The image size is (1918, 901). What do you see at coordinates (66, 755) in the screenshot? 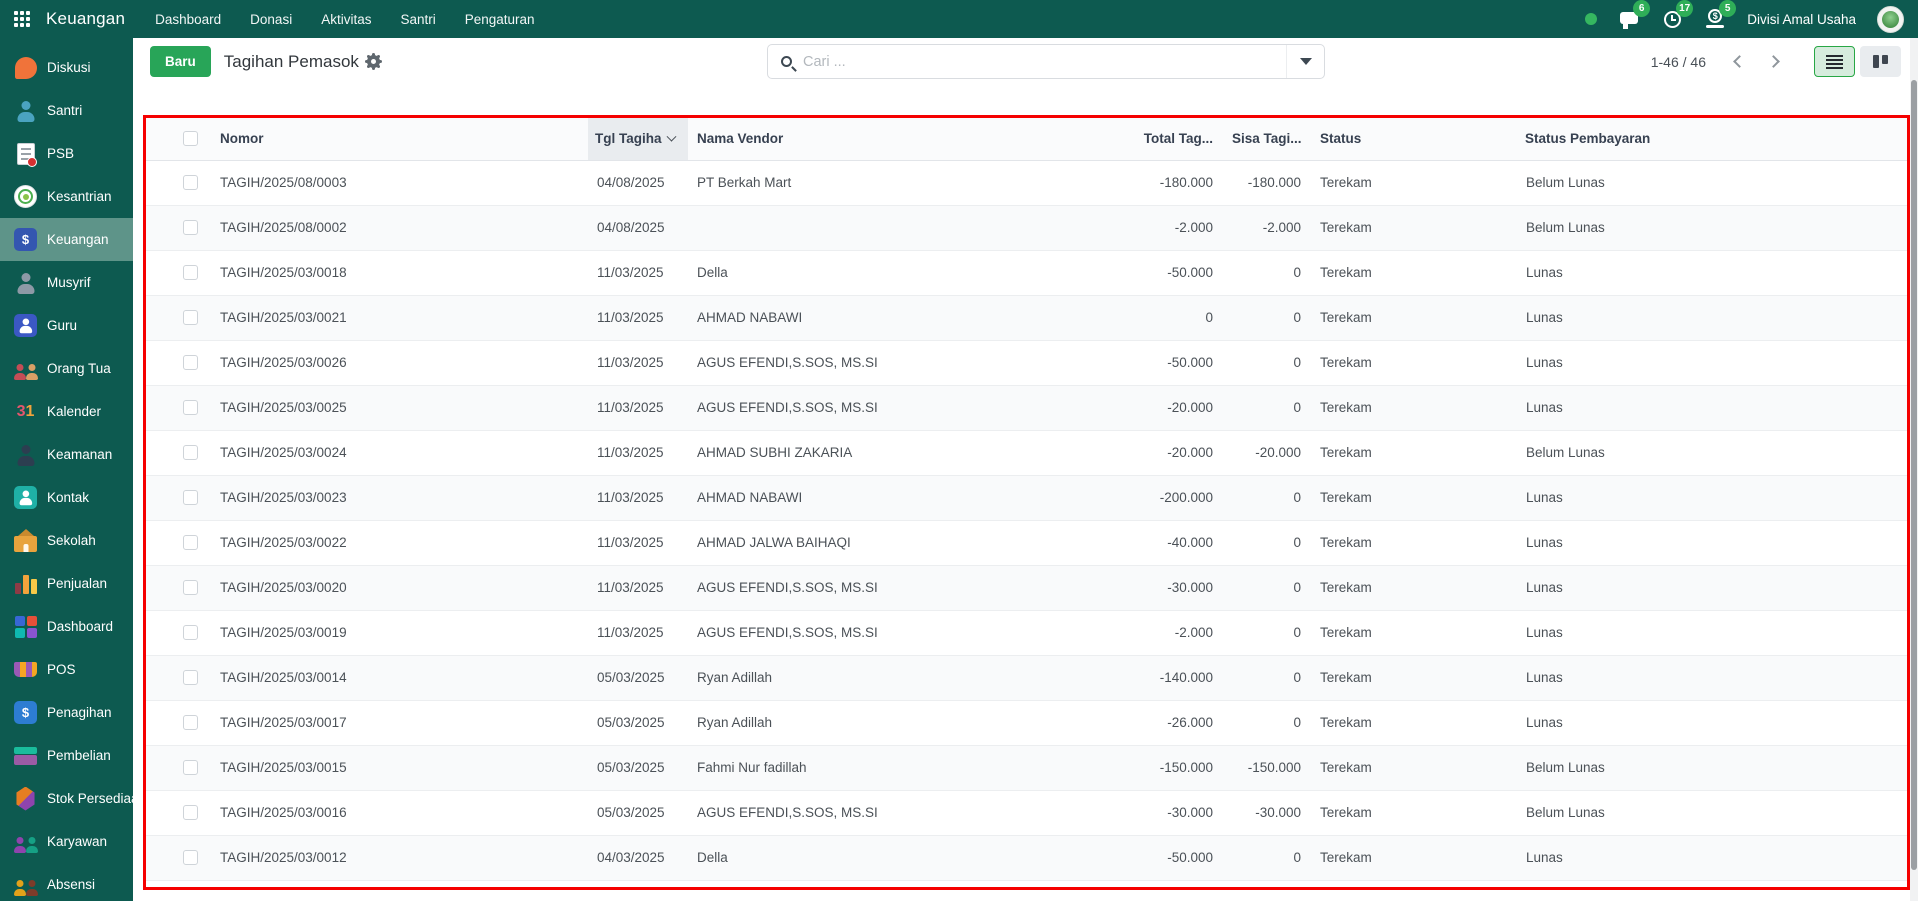
I see `sidebar-item-pembelian: Pembelian` at bounding box center [66, 755].